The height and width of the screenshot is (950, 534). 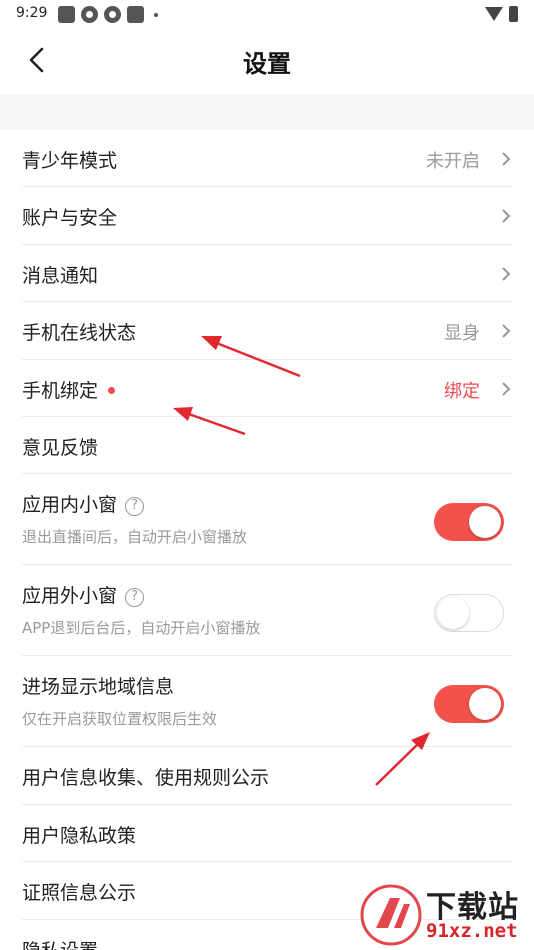 What do you see at coordinates (462, 391) in the screenshot?
I see `row-value: 绑定` at bounding box center [462, 391].